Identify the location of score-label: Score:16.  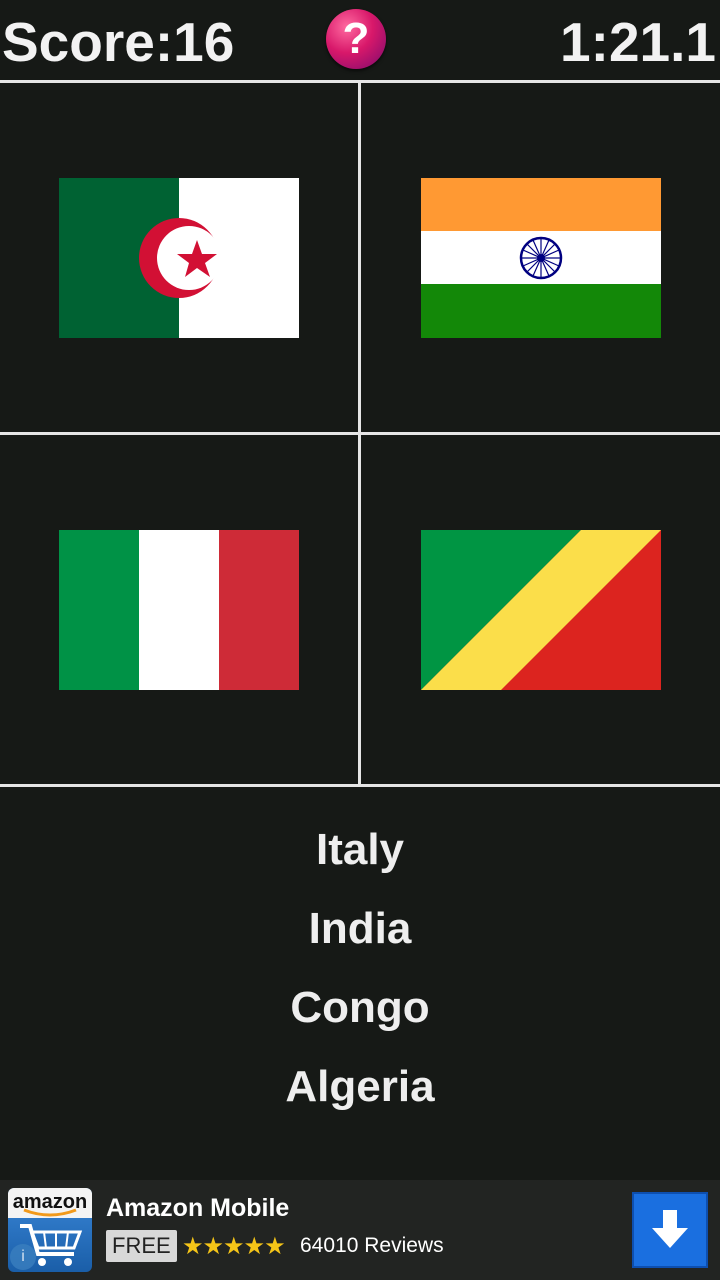
(118, 42).